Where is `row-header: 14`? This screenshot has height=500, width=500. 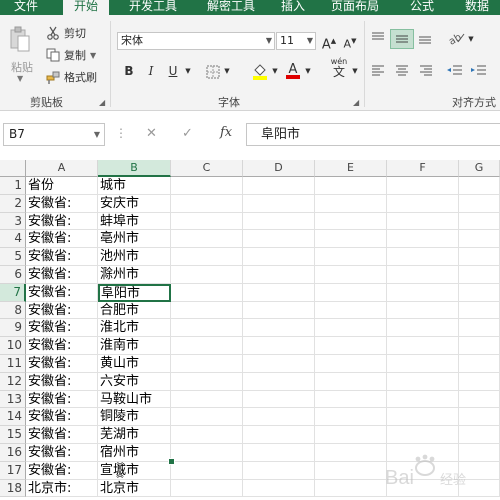
row-header: 14 is located at coordinates (13, 417).